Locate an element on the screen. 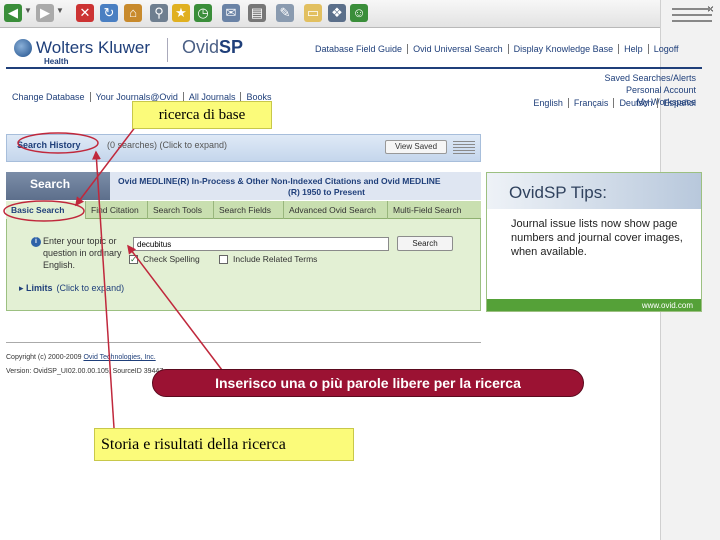 The width and height of the screenshot is (720, 540). product-name: OvidSP is located at coordinates (212, 47).